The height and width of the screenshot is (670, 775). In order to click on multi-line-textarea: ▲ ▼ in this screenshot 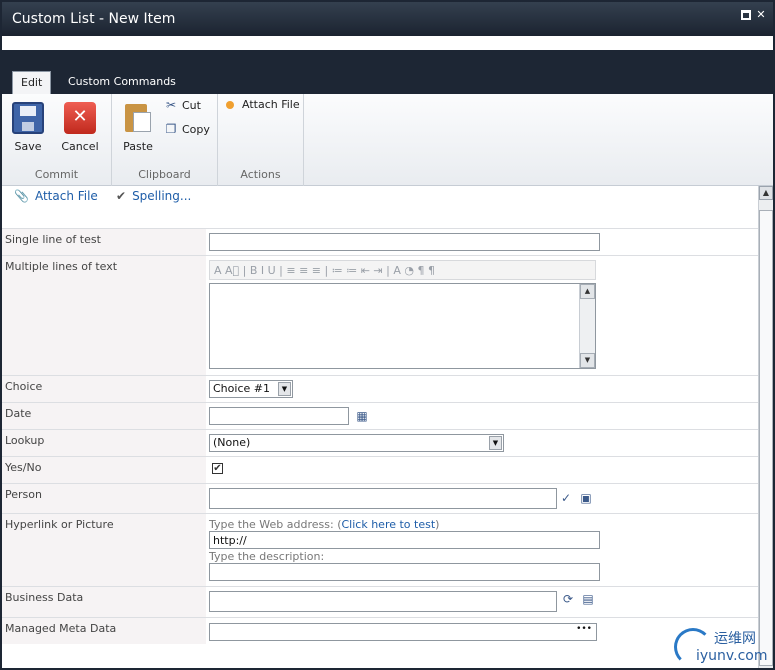, I will do `click(402, 326)`.